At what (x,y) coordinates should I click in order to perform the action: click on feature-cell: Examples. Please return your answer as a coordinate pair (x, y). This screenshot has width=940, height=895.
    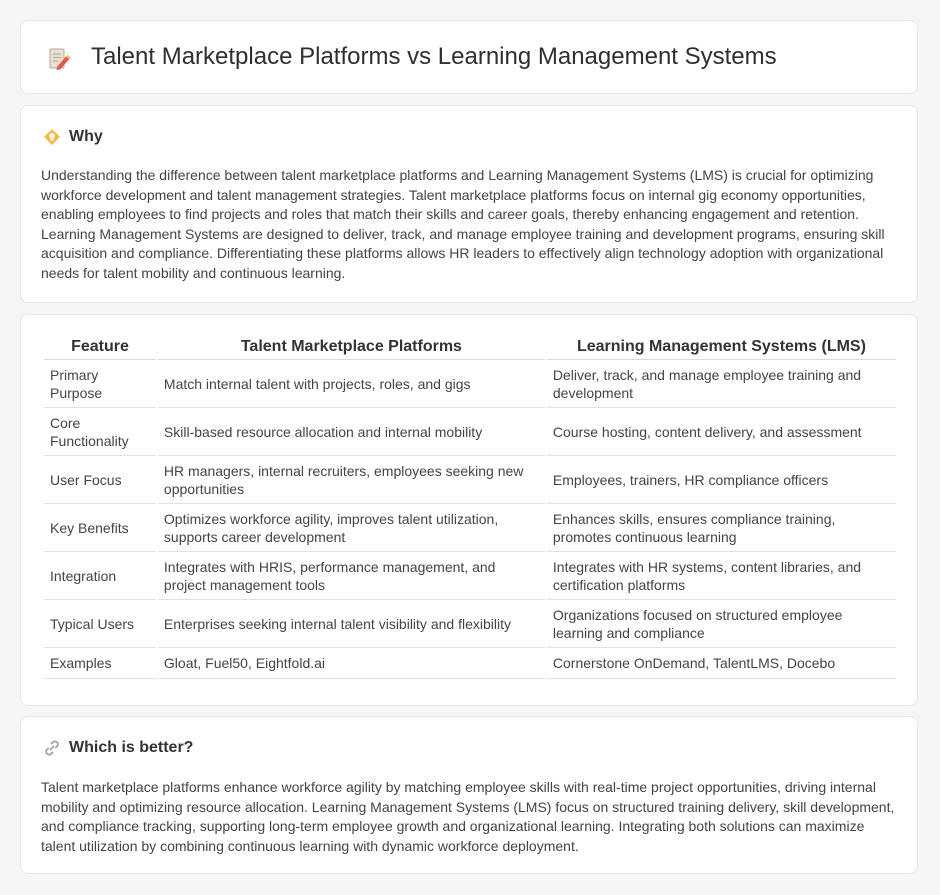
    Looking at the image, I should click on (100, 663).